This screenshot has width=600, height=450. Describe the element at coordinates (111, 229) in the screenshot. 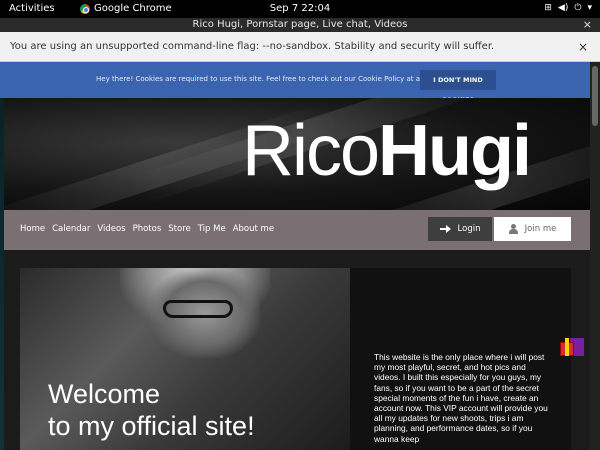

I see `nav-item-videos: Videos` at that location.